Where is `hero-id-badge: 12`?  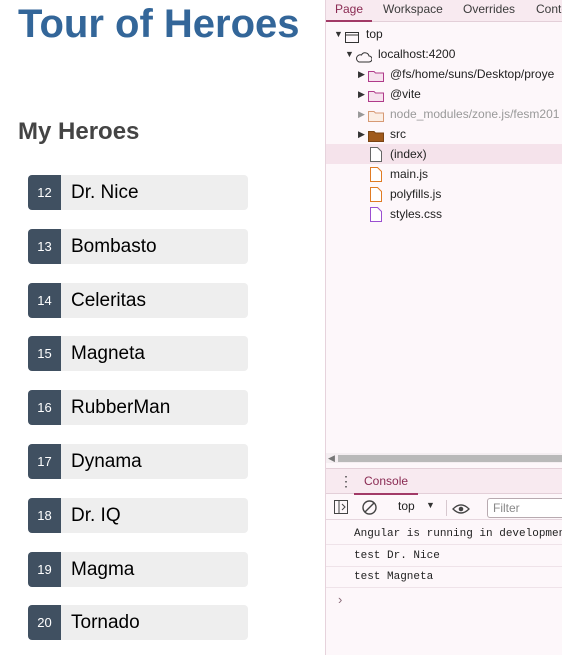
hero-id-badge: 12 is located at coordinates (44, 192).